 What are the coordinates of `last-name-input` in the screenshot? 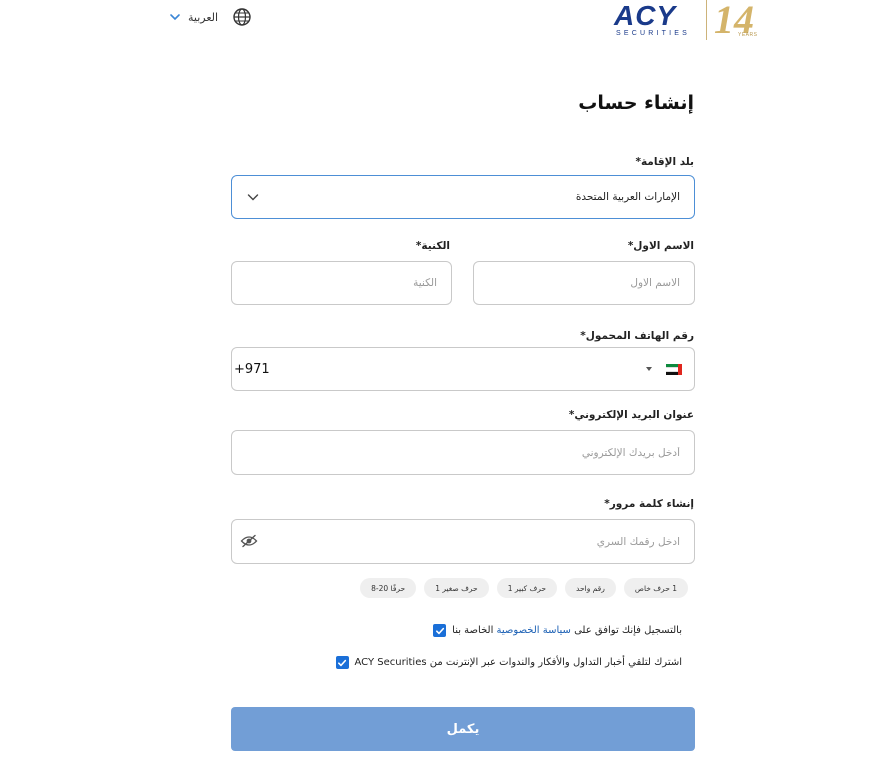 It's located at (341, 283).